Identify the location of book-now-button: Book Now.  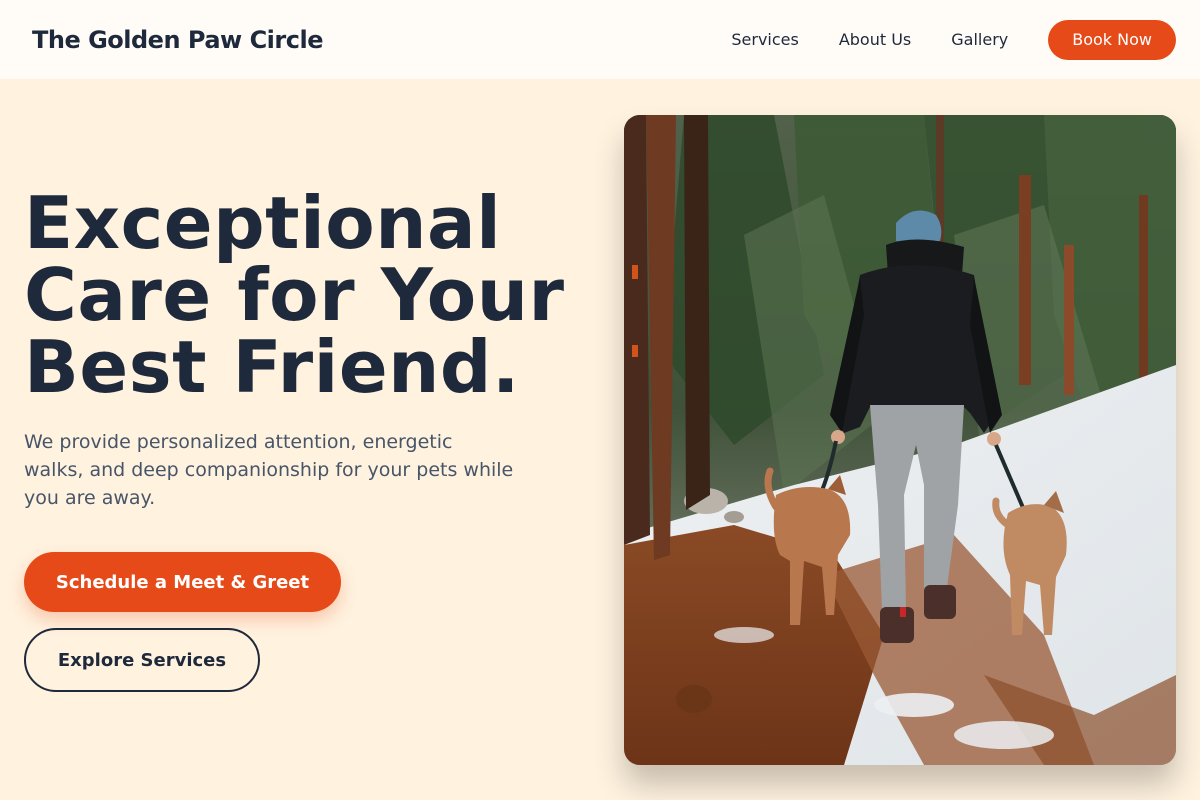
(1112, 39).